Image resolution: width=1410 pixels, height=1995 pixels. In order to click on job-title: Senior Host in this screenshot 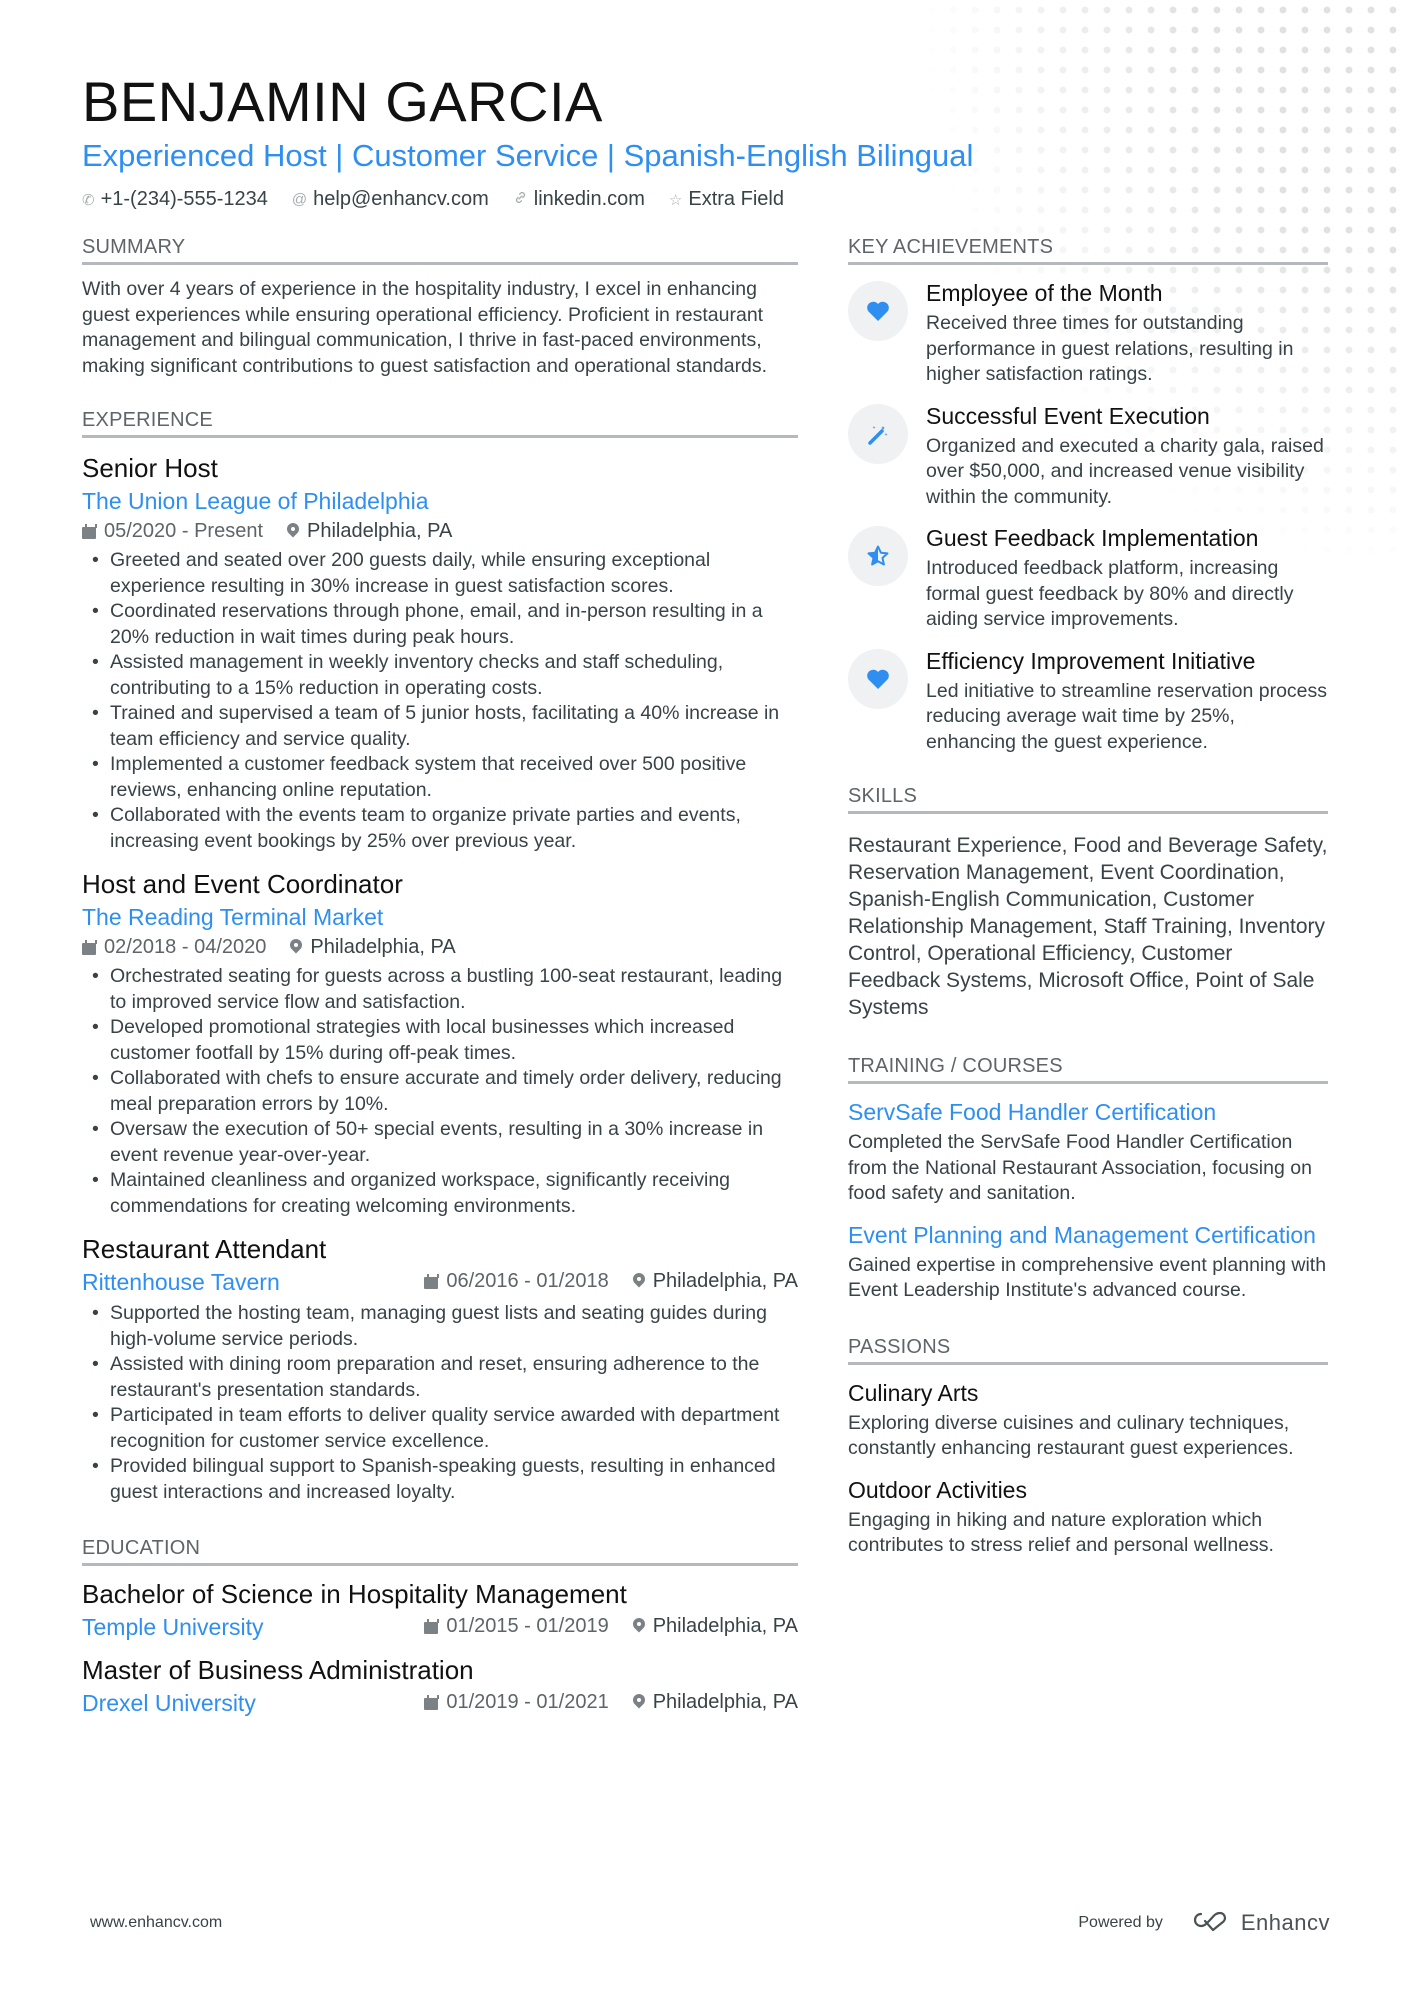, I will do `click(150, 468)`.